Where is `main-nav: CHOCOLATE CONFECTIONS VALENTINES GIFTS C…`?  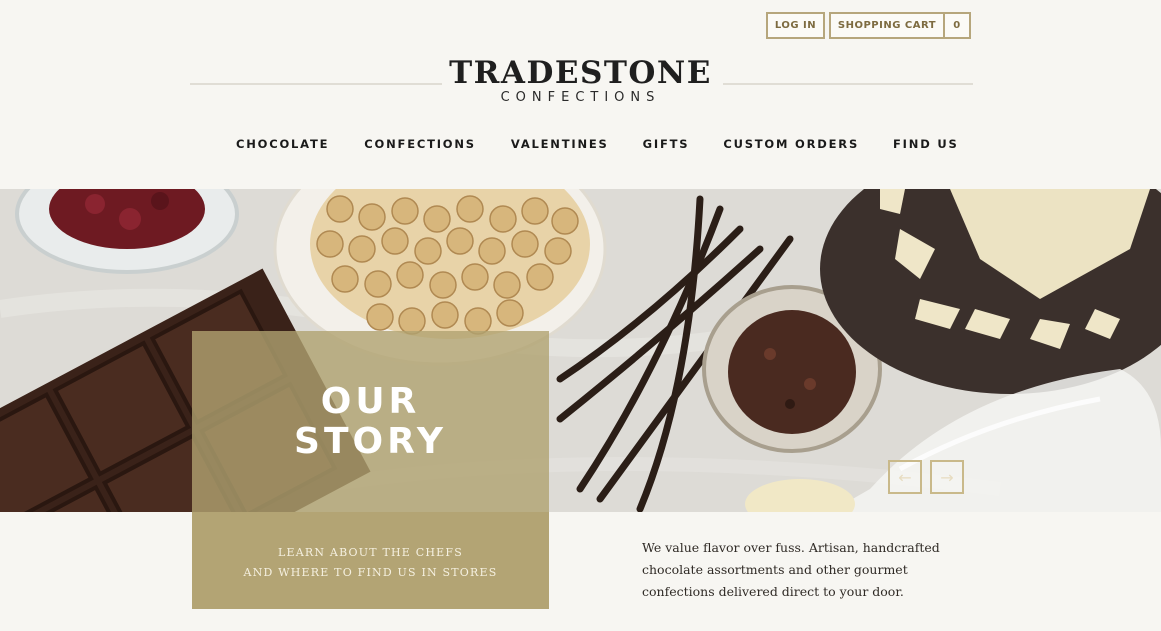
main-nav: CHOCOLATE CONFECTIONS VALENTINES GIFTS C… is located at coordinates (597, 144).